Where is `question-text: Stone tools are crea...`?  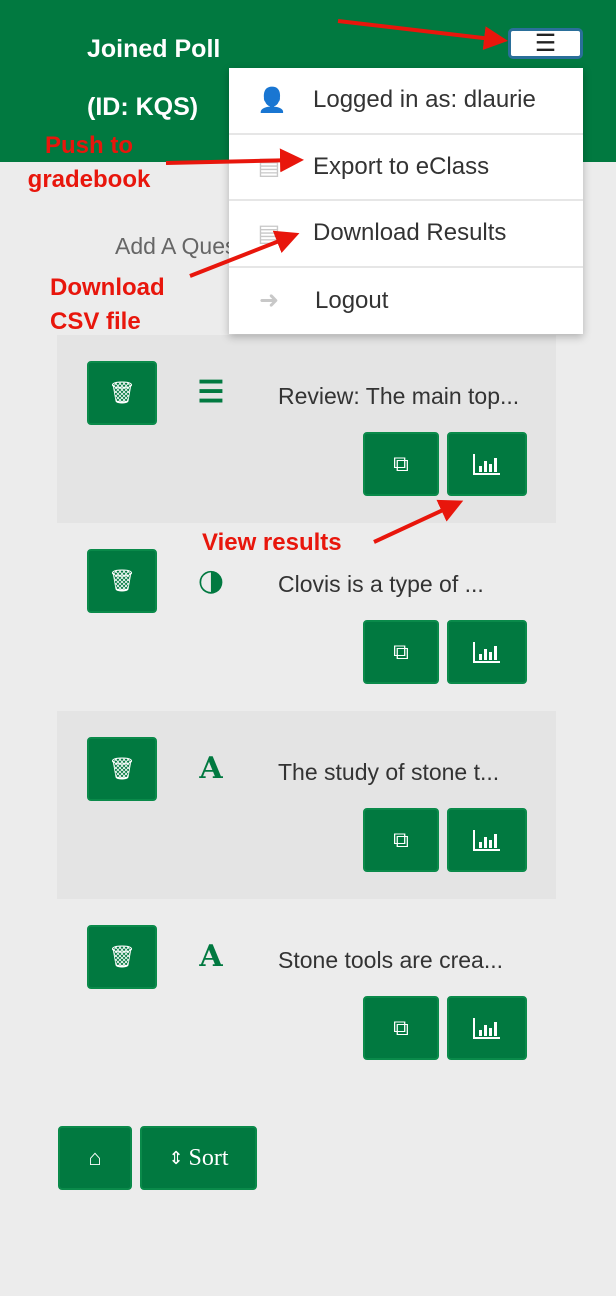 question-text: Stone tools are crea... is located at coordinates (390, 960).